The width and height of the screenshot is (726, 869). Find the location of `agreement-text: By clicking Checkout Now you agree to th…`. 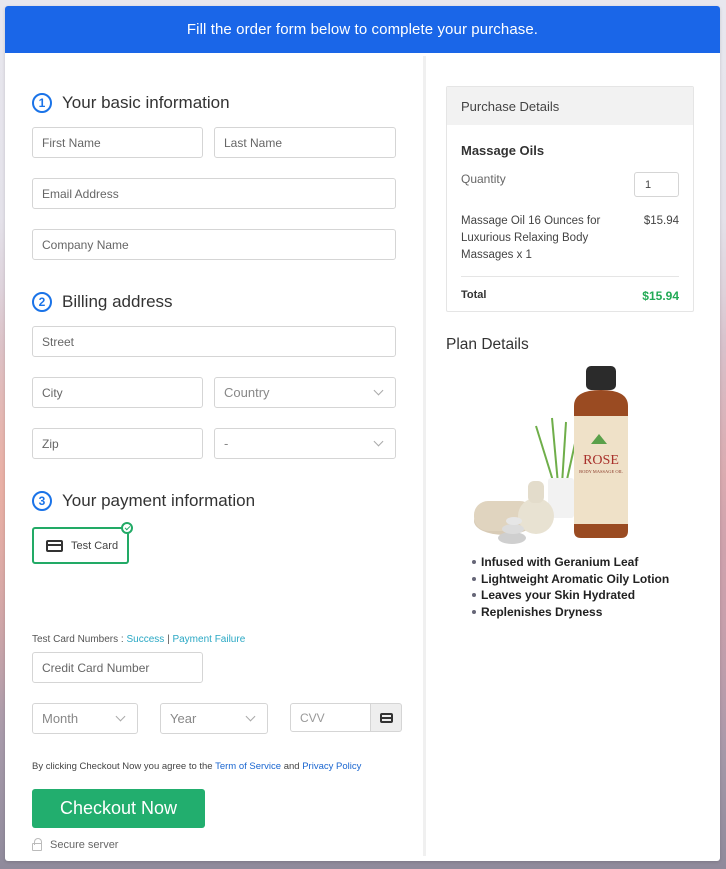

agreement-text: By clicking Checkout Now you agree to th… is located at coordinates (196, 766).